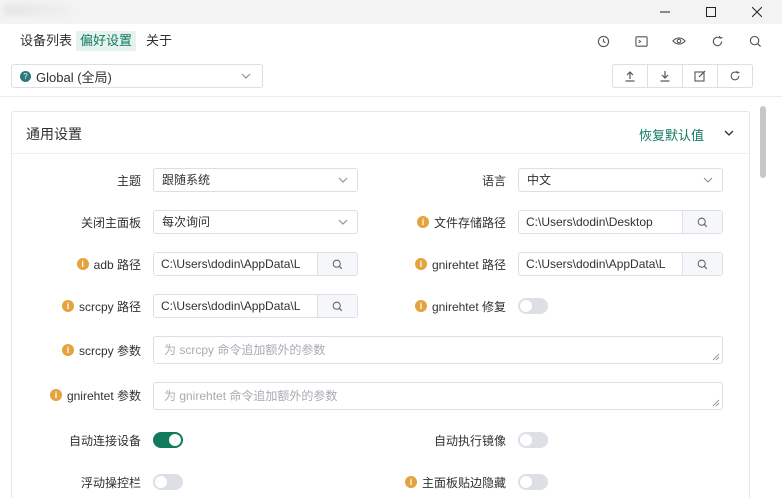  What do you see at coordinates (717, 41) in the screenshot?
I see `refresh-icon` at bounding box center [717, 41].